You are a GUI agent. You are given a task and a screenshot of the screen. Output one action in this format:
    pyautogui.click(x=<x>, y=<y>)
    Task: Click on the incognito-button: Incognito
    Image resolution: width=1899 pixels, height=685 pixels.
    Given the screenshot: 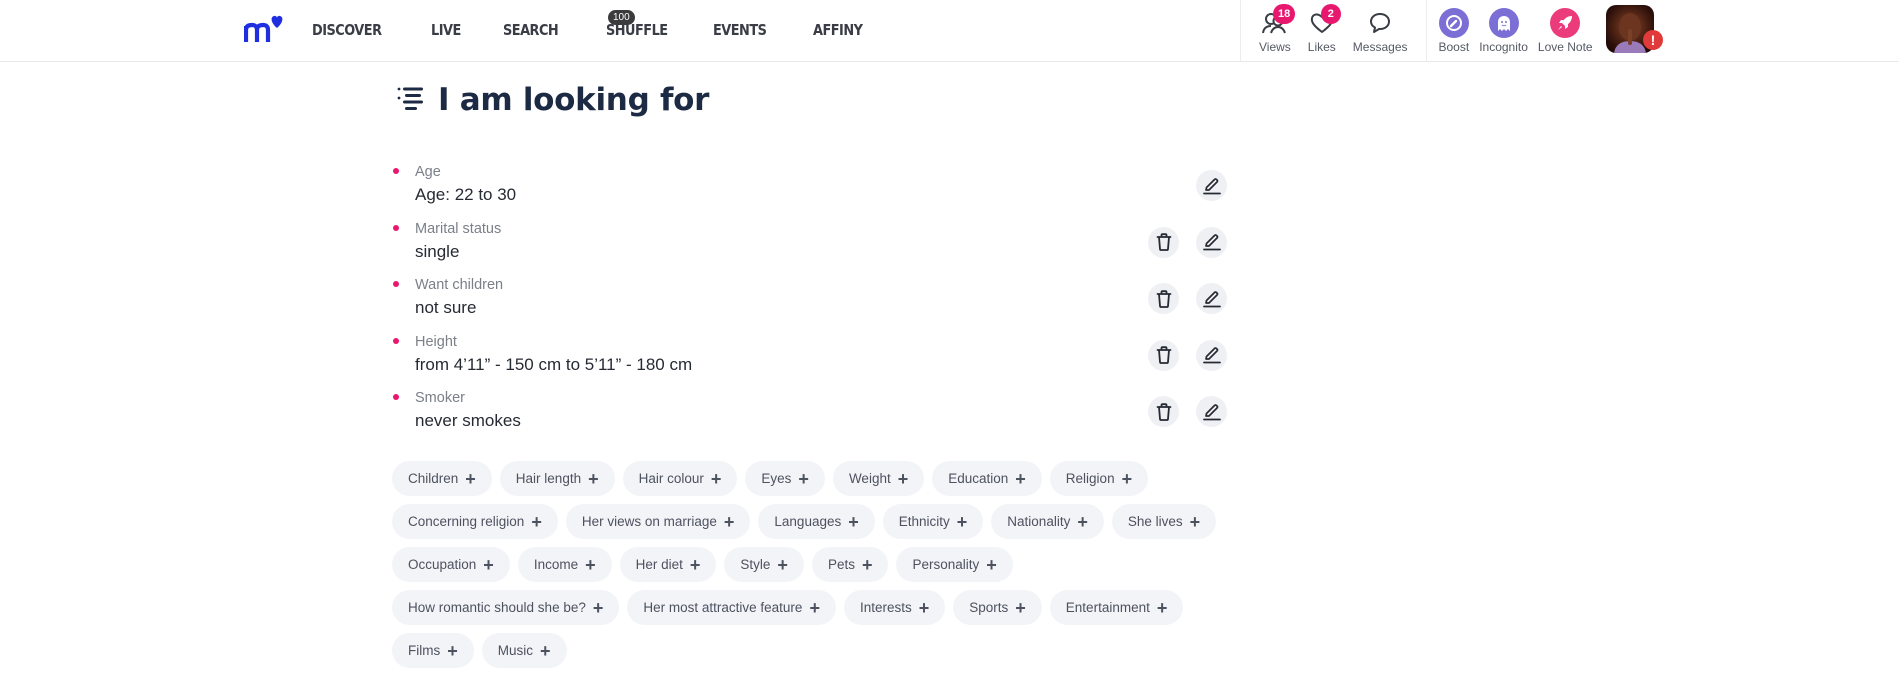 What is the action you would take?
    pyautogui.click(x=1503, y=30)
    